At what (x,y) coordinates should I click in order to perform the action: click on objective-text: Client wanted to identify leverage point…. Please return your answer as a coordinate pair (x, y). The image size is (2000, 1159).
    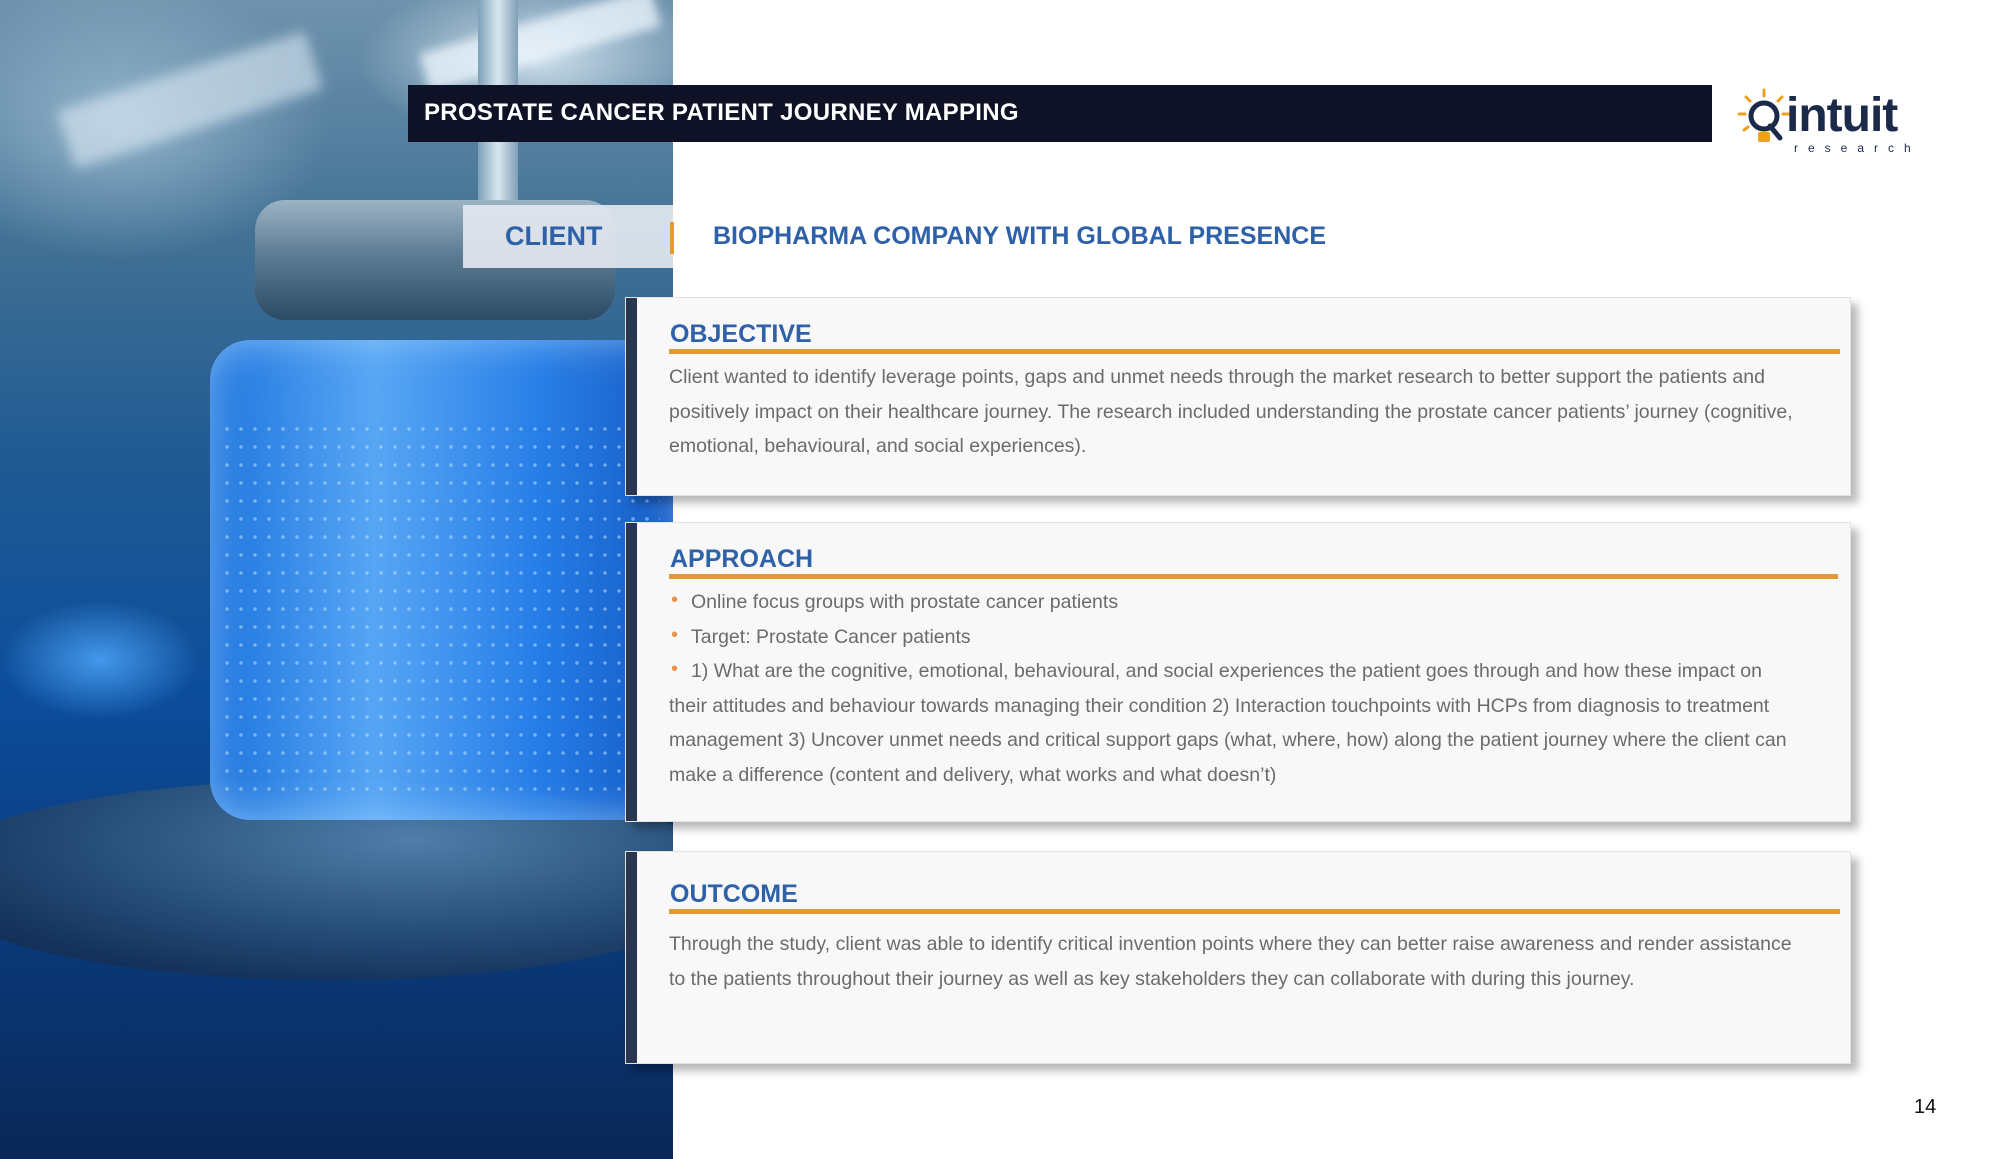
    Looking at the image, I should click on (1231, 411).